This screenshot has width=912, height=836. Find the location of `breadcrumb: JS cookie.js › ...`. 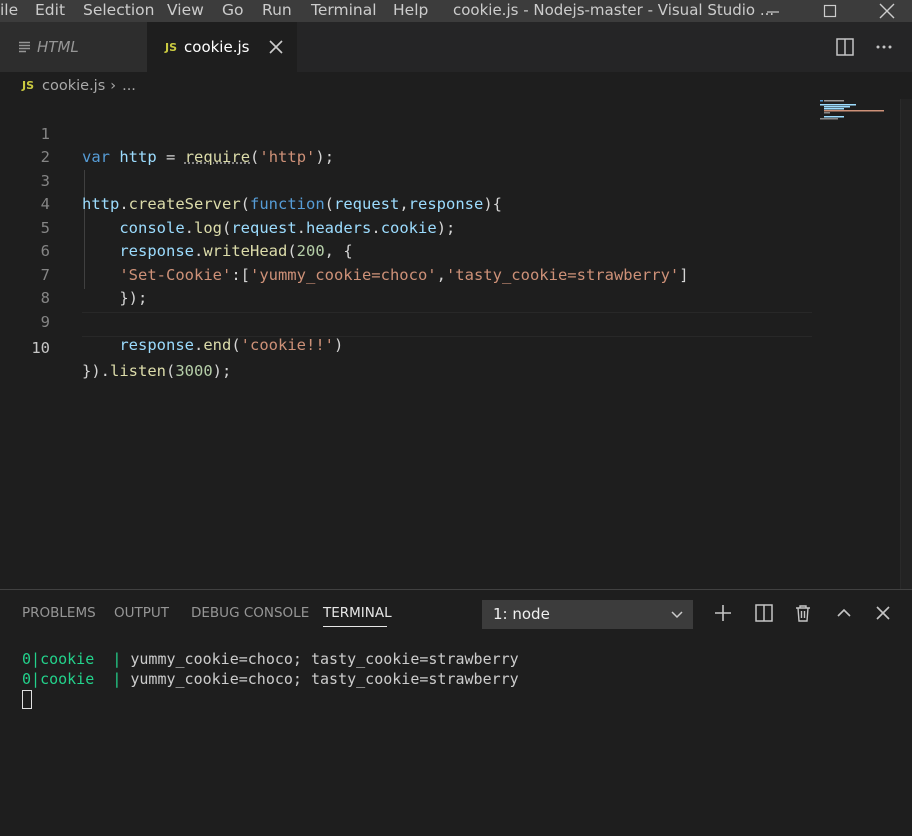

breadcrumb: JS cookie.js › ... is located at coordinates (456, 85).